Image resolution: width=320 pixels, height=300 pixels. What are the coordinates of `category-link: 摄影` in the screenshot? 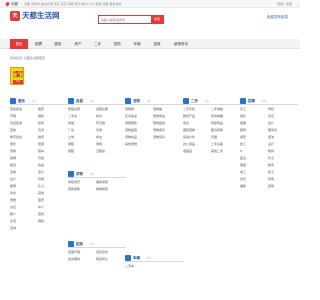 It's located at (23, 144).